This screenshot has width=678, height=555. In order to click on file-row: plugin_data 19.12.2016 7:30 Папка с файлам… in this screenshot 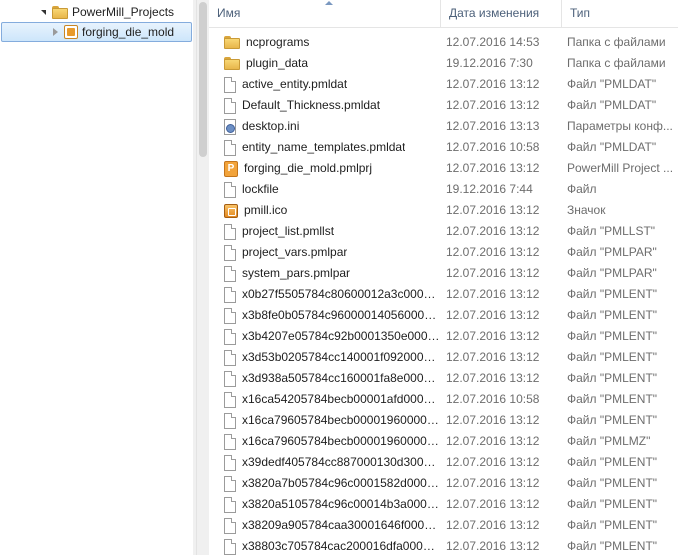, I will do `click(443, 63)`.